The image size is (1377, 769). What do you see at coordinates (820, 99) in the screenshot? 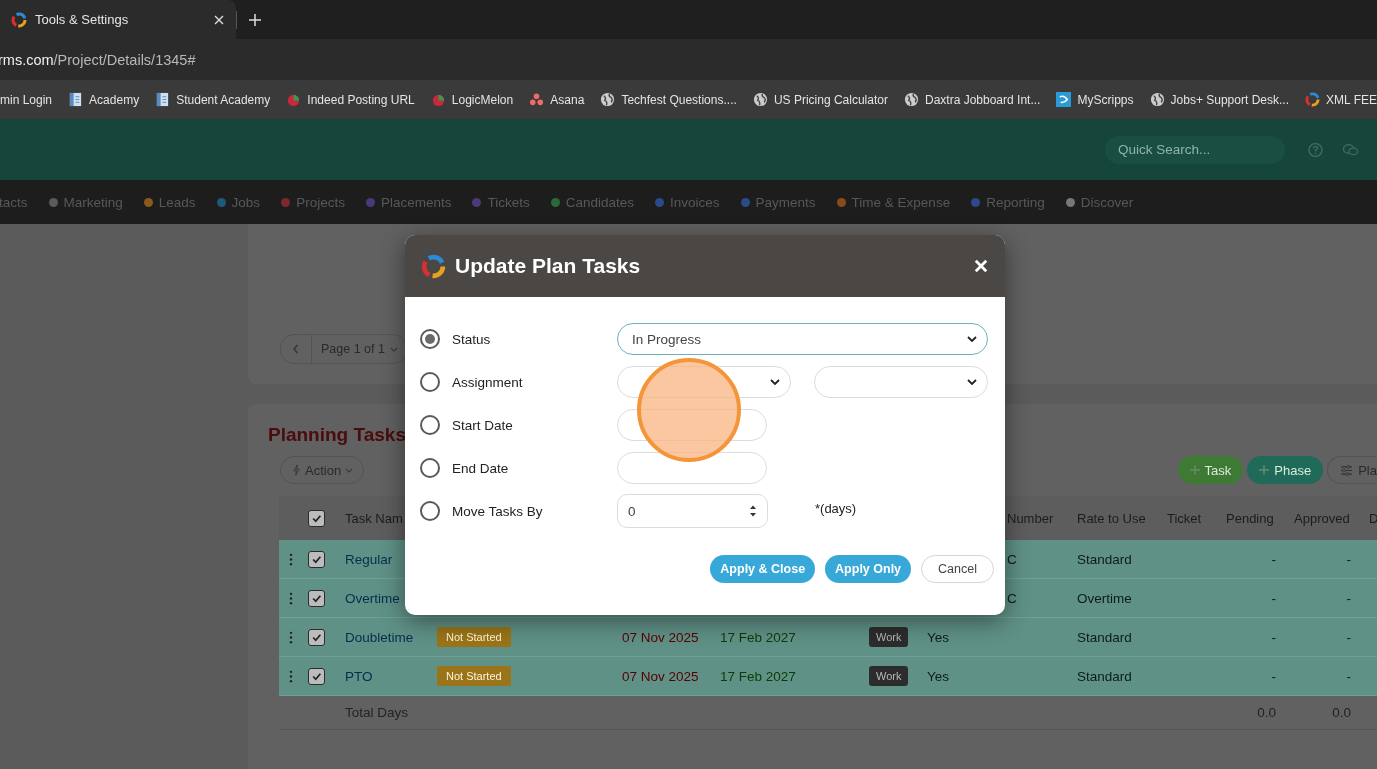
I see `bookmark: US Pricing Calculator` at bounding box center [820, 99].